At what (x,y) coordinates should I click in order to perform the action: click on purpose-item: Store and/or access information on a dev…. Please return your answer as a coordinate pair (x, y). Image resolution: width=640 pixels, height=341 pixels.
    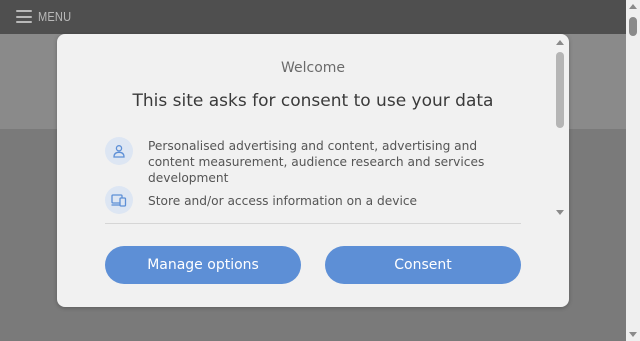
    Looking at the image, I should click on (311, 200).